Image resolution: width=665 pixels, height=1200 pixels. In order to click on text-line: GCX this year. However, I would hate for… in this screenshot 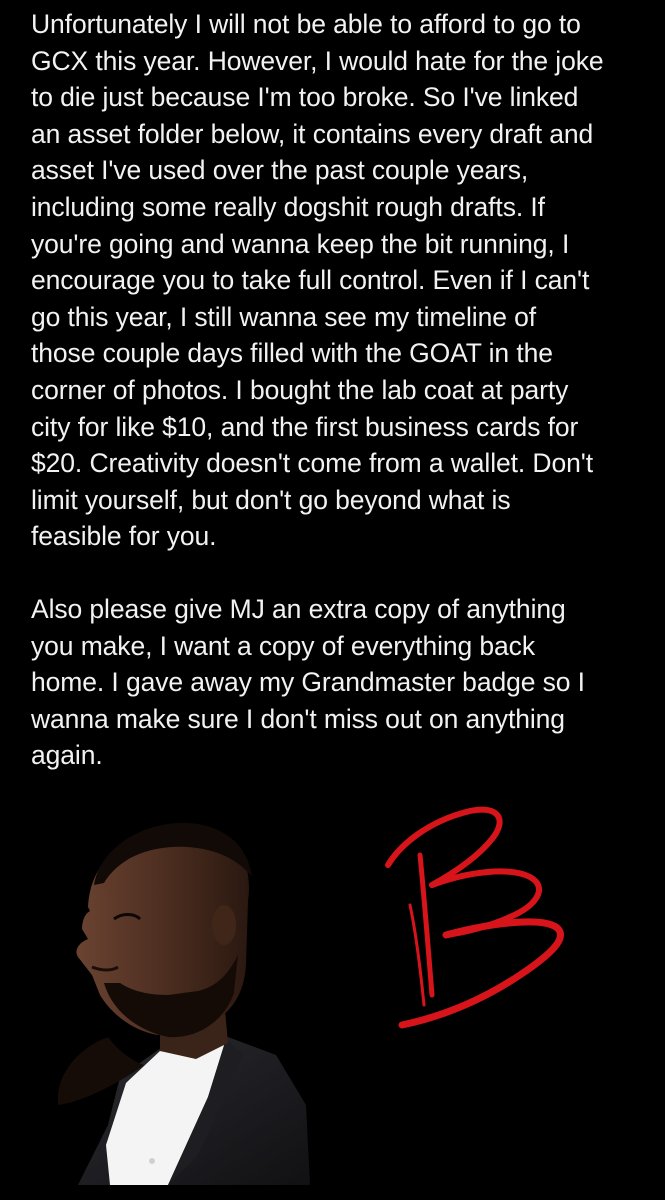, I will do `click(317, 60)`.